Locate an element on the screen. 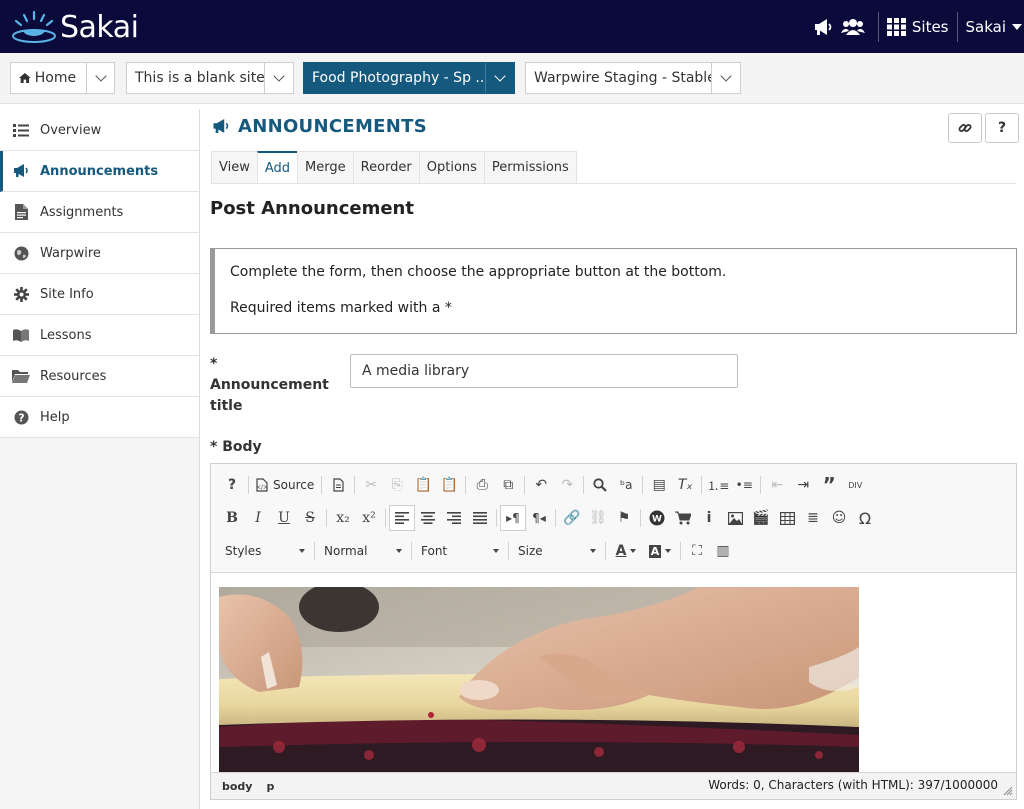  font-dropdown: Font is located at coordinates (460, 551).